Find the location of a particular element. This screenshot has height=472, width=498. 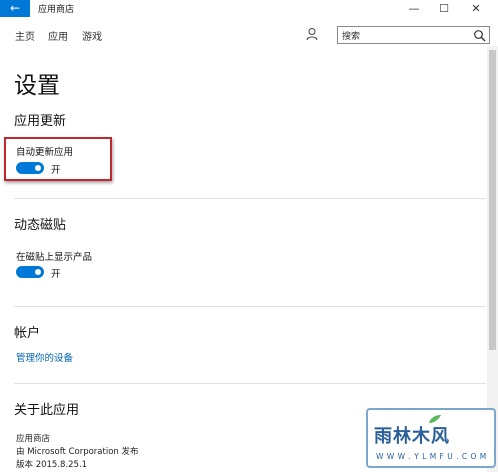

maximize-button: ☐ is located at coordinates (444, 8).